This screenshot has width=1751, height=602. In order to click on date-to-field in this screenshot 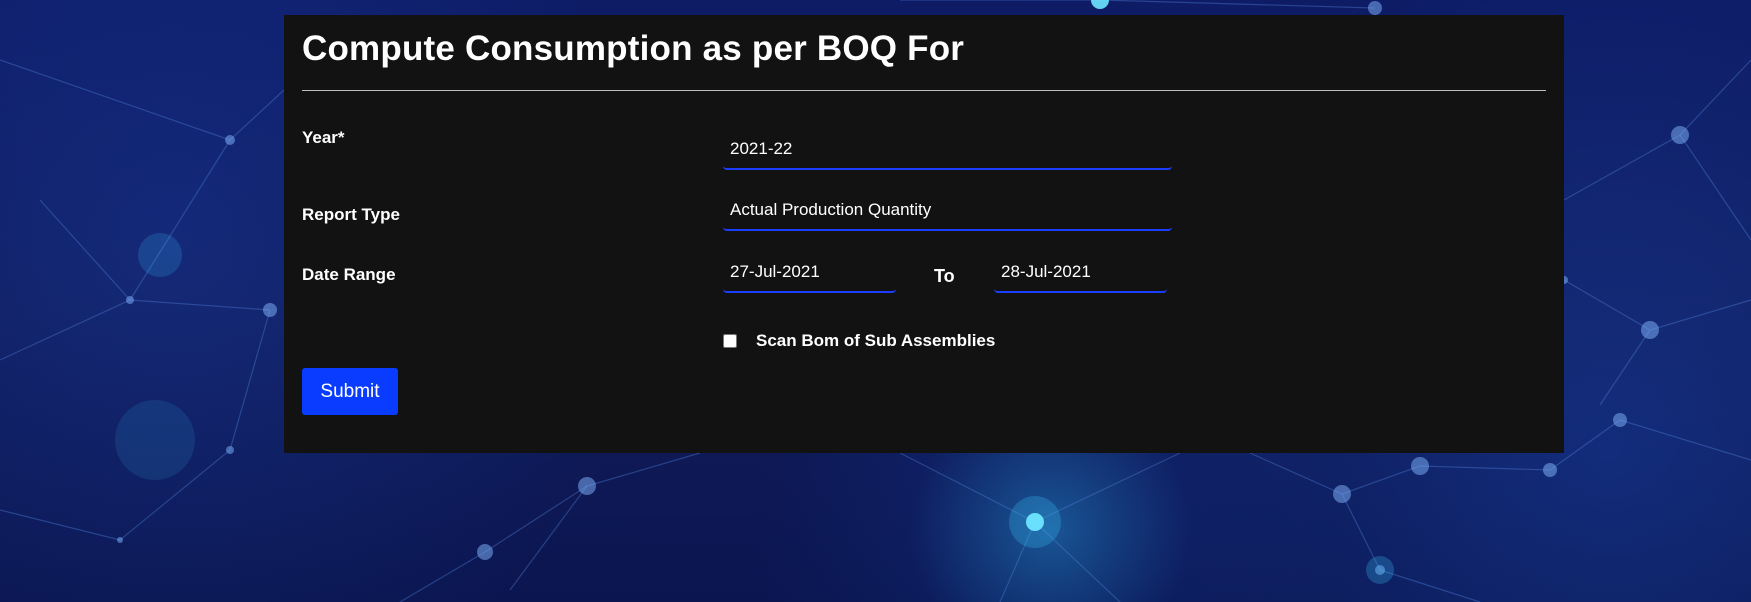, I will do `click(1080, 273)`.